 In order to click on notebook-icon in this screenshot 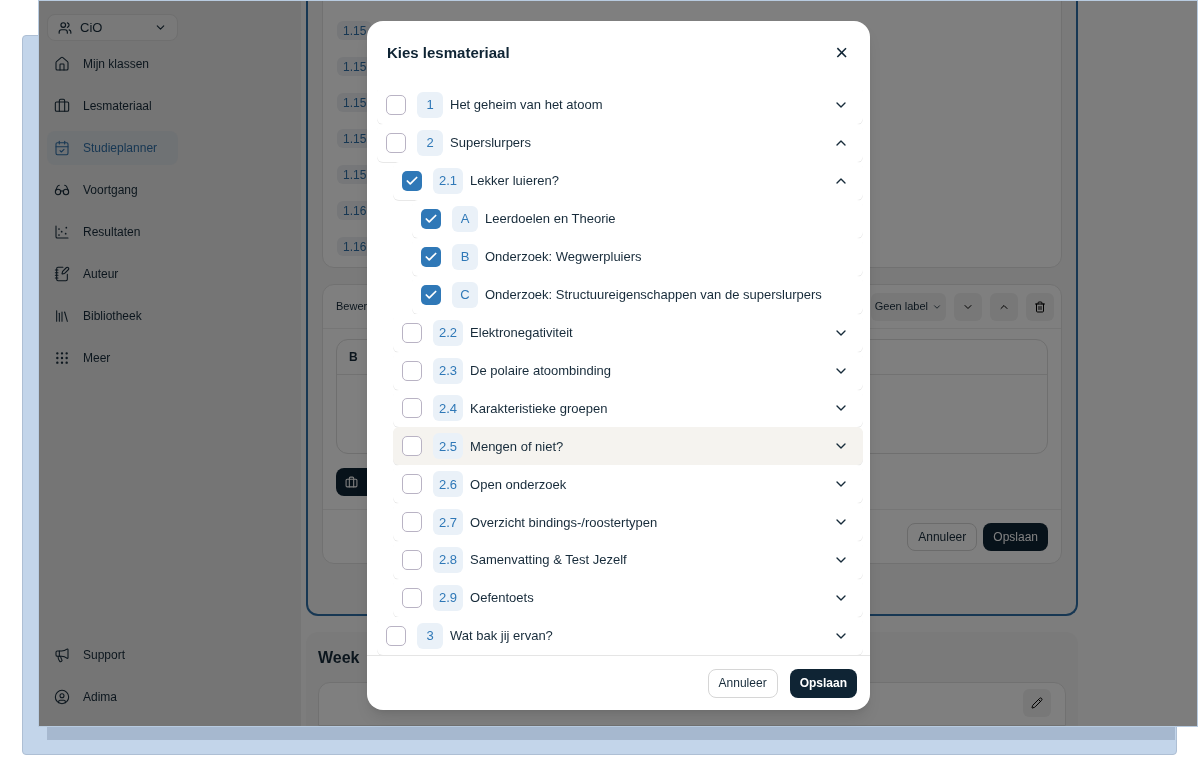, I will do `click(62, 274)`.